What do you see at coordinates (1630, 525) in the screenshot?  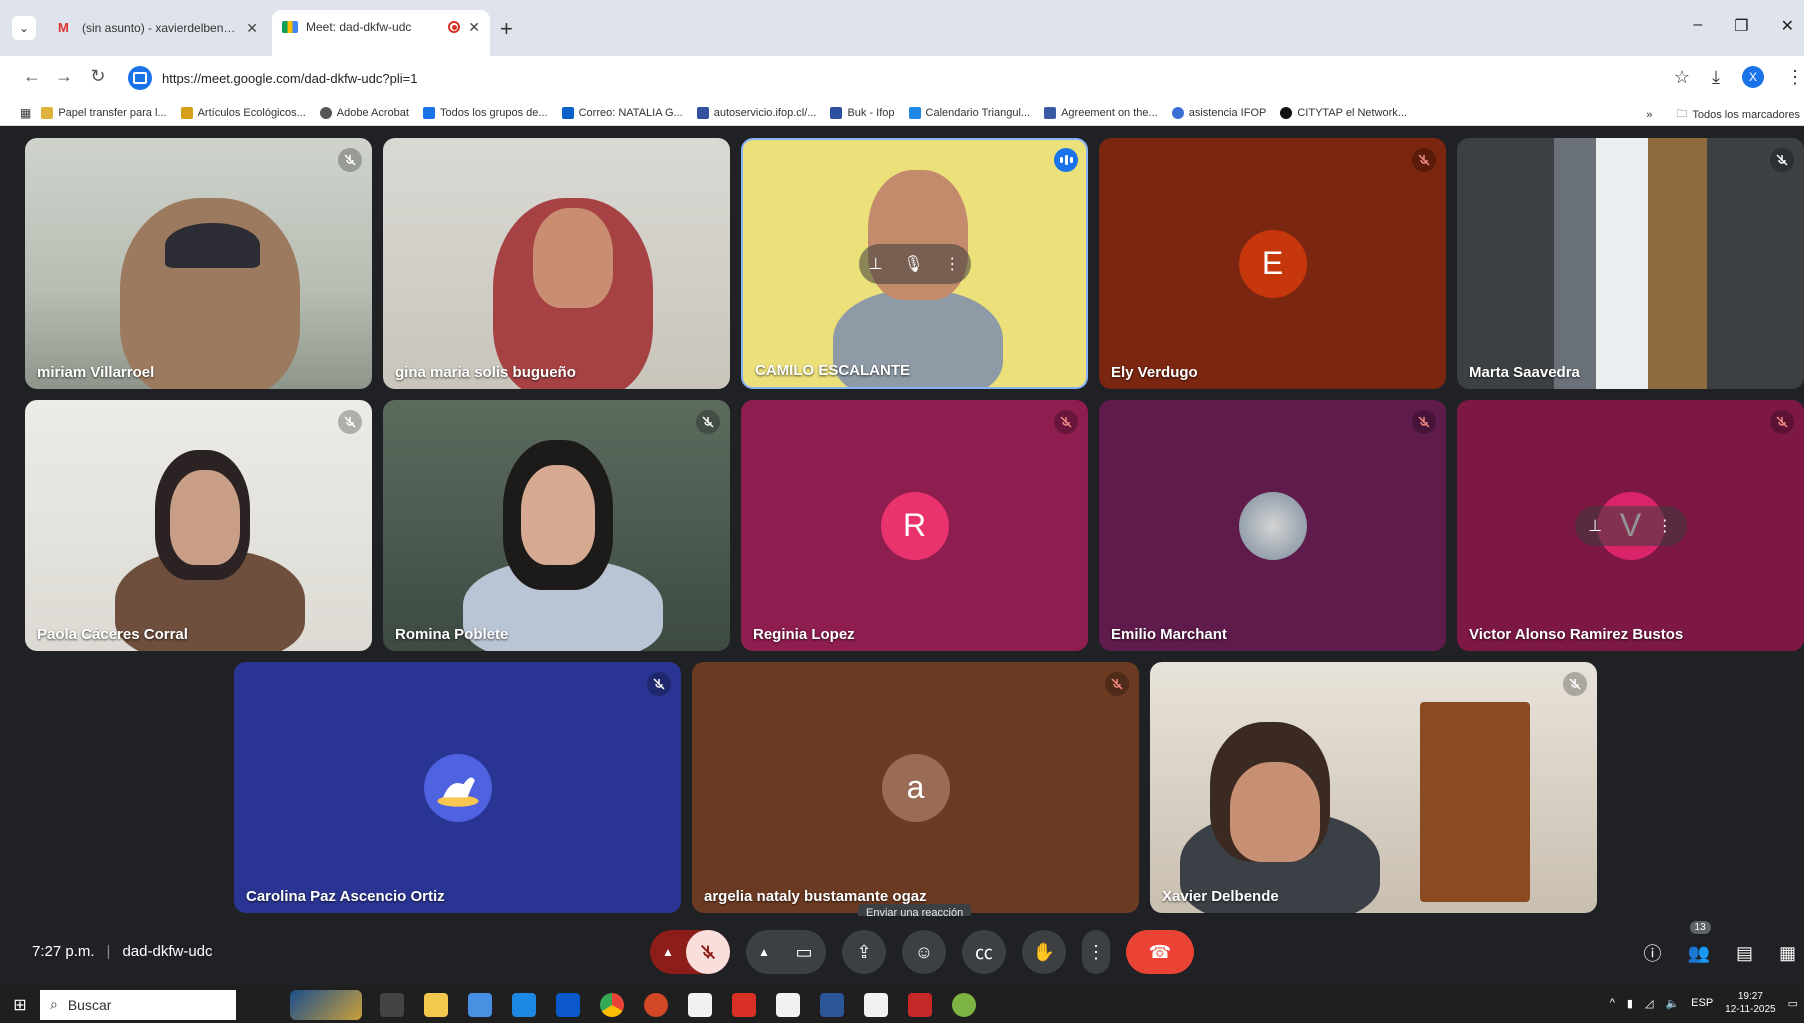 I see `participant-tile: V ⊥ ⋮ Victor Alonso Ramirez Bustos` at bounding box center [1630, 525].